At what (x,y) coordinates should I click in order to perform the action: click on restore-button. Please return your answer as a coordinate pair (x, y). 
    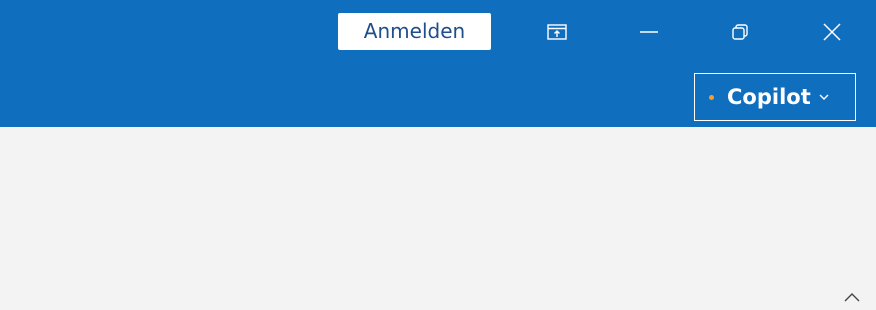
    Looking at the image, I should click on (740, 32).